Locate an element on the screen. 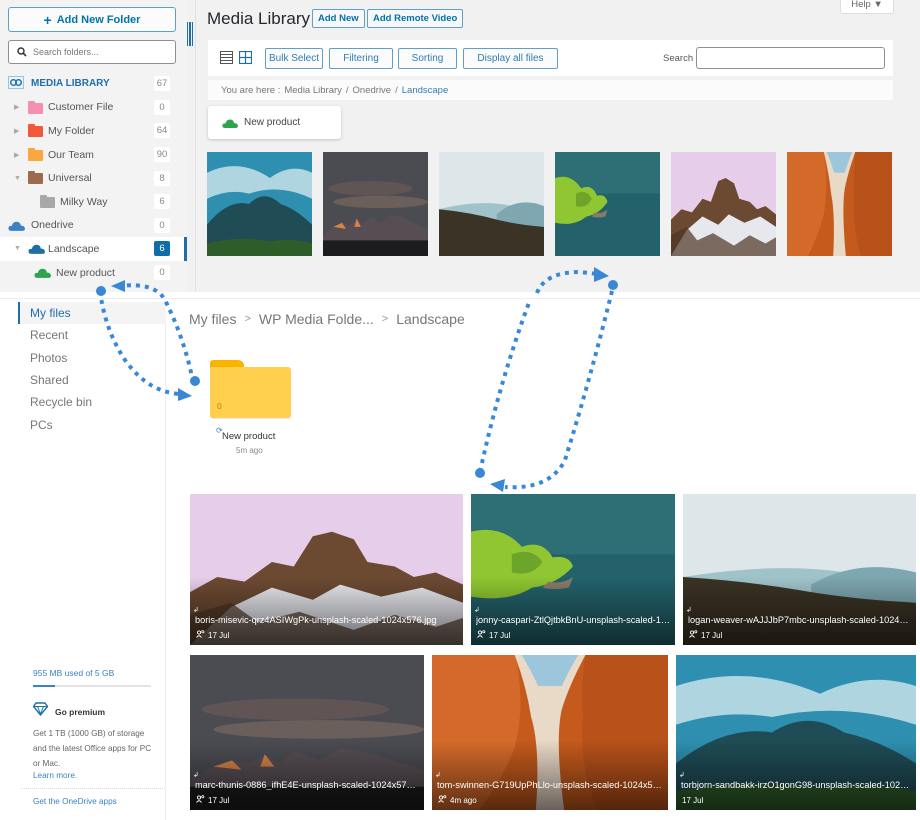 The height and width of the screenshot is (820, 920). folder-search-input is located at coordinates (98, 52).